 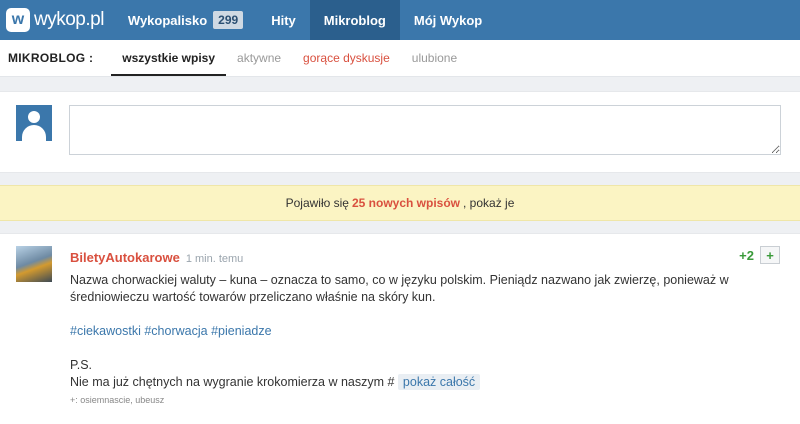 I want to click on compose-textarea, so click(x=425, y=130).